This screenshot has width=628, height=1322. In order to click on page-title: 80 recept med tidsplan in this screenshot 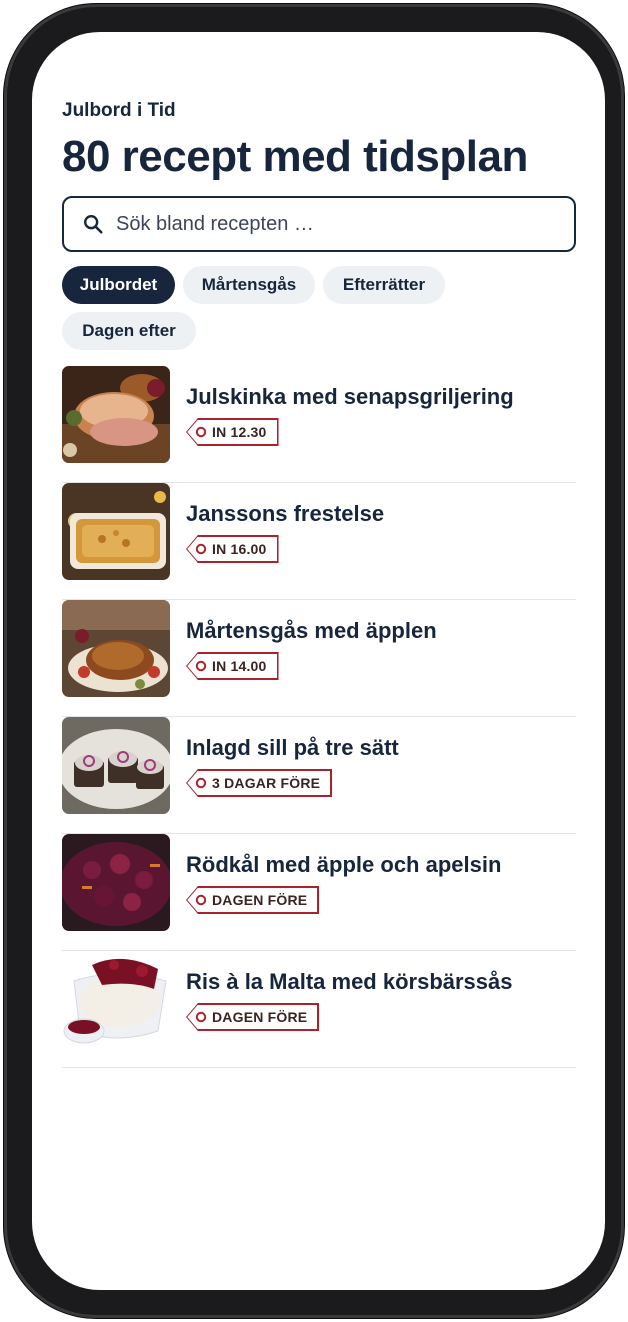, I will do `click(295, 156)`.